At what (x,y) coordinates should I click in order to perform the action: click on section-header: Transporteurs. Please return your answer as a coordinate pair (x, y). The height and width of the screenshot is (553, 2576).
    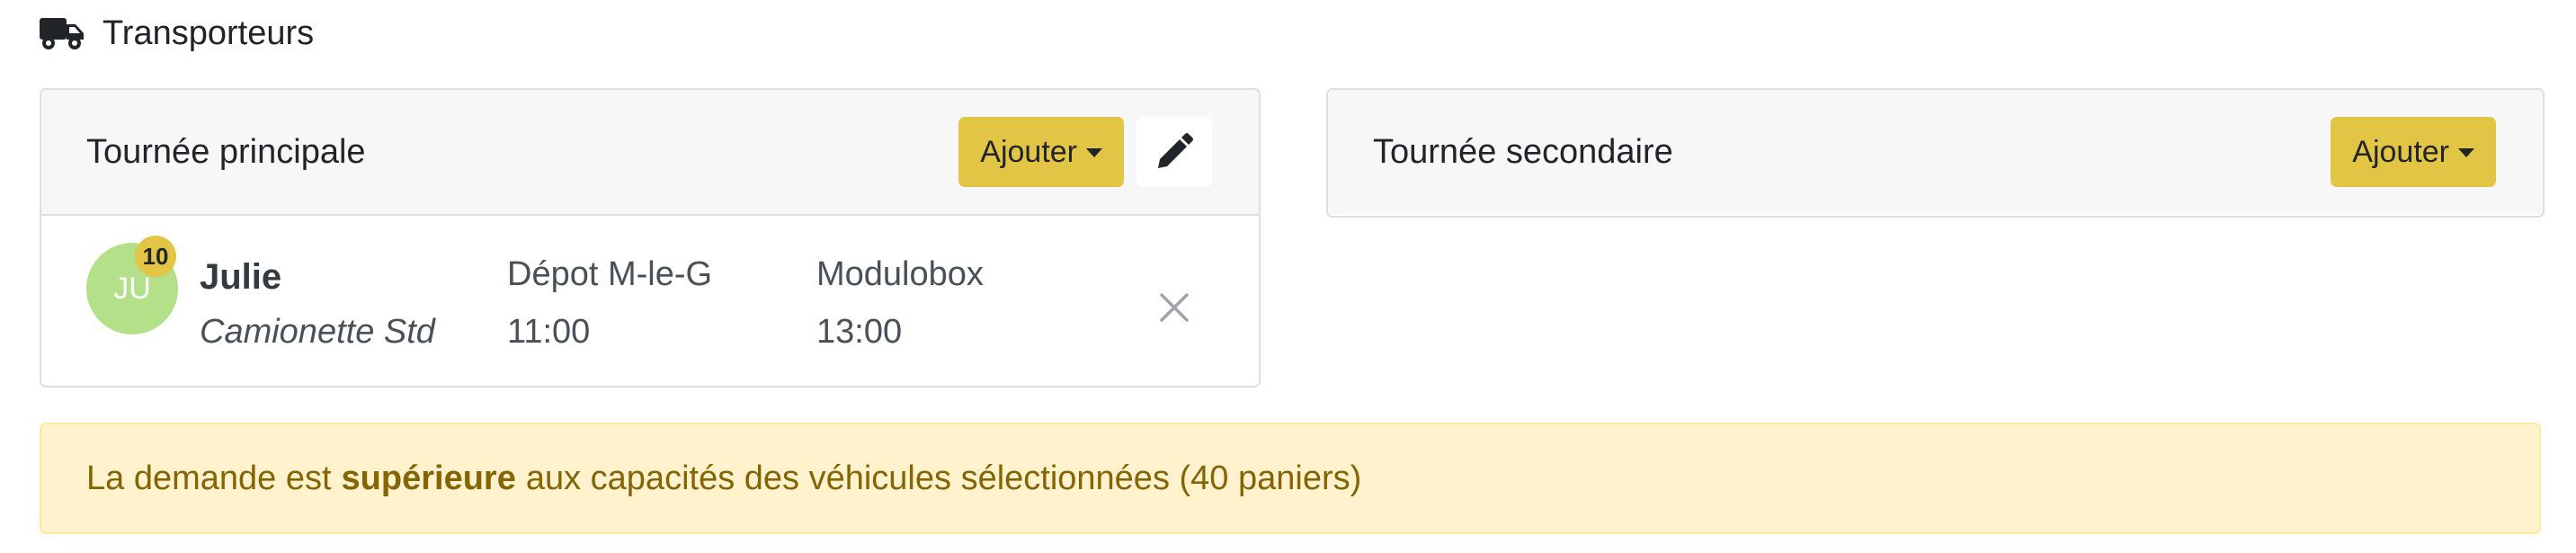
    Looking at the image, I should click on (177, 33).